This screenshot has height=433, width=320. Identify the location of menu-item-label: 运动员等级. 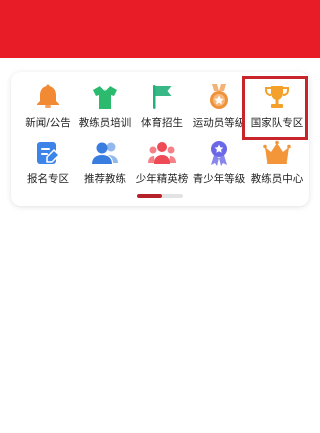
(219, 123).